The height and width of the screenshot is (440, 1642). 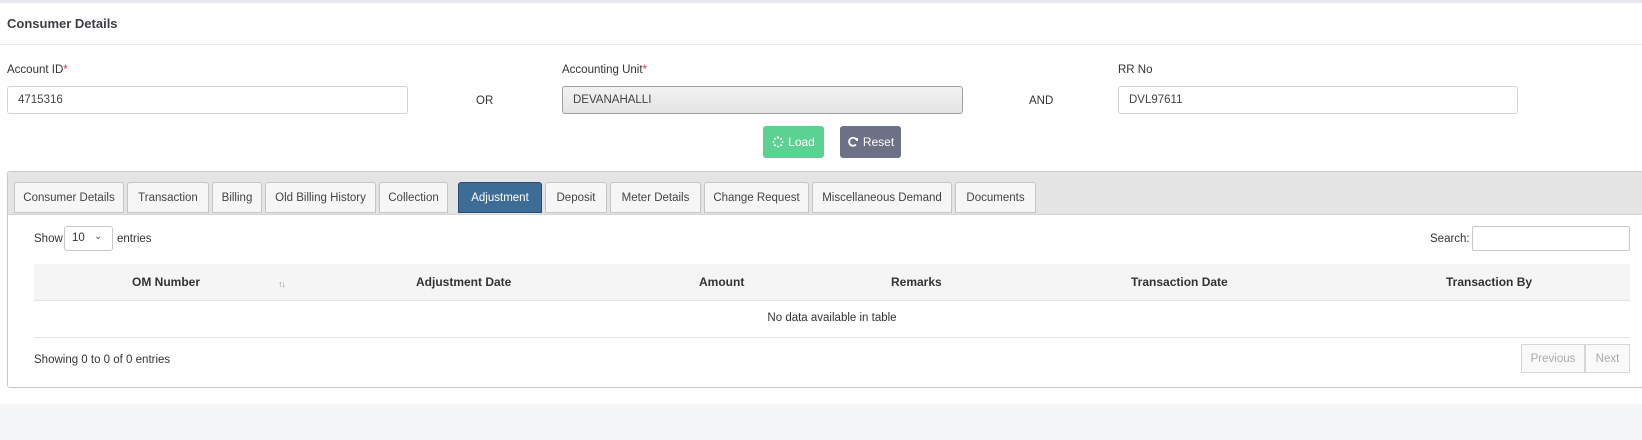 I want to click on or-text: OR, so click(x=485, y=101).